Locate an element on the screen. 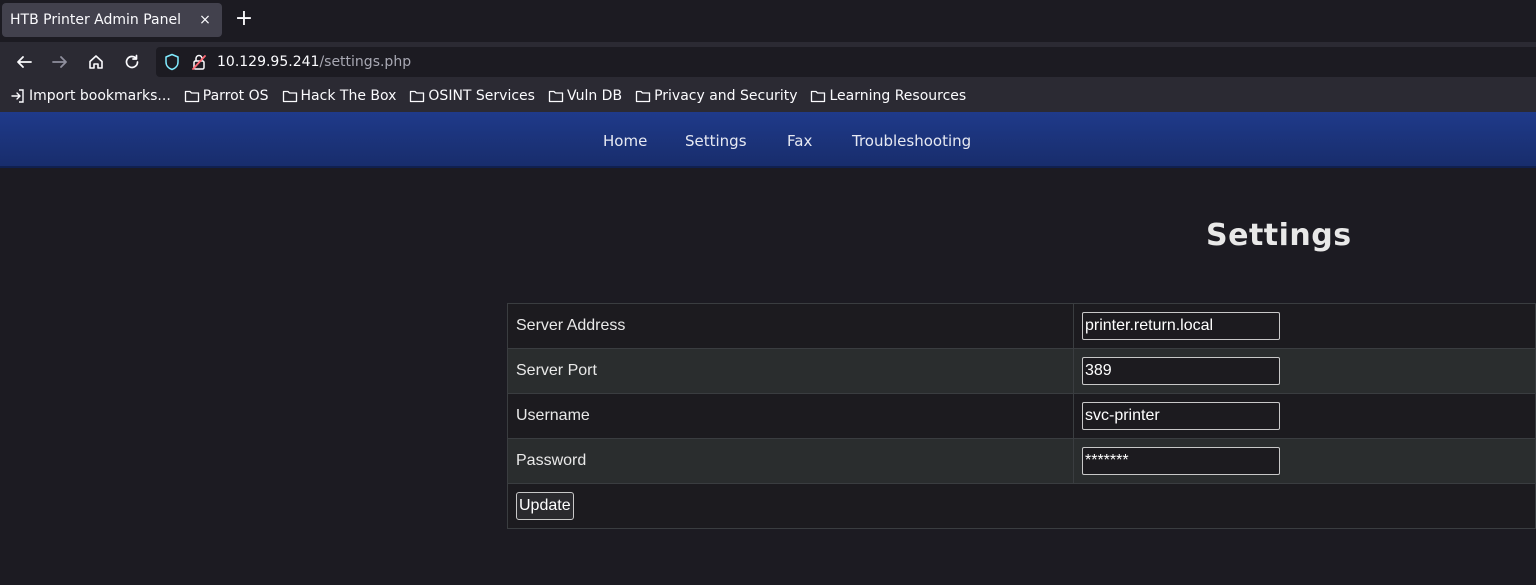  table-row: Update is located at coordinates (1021, 506).